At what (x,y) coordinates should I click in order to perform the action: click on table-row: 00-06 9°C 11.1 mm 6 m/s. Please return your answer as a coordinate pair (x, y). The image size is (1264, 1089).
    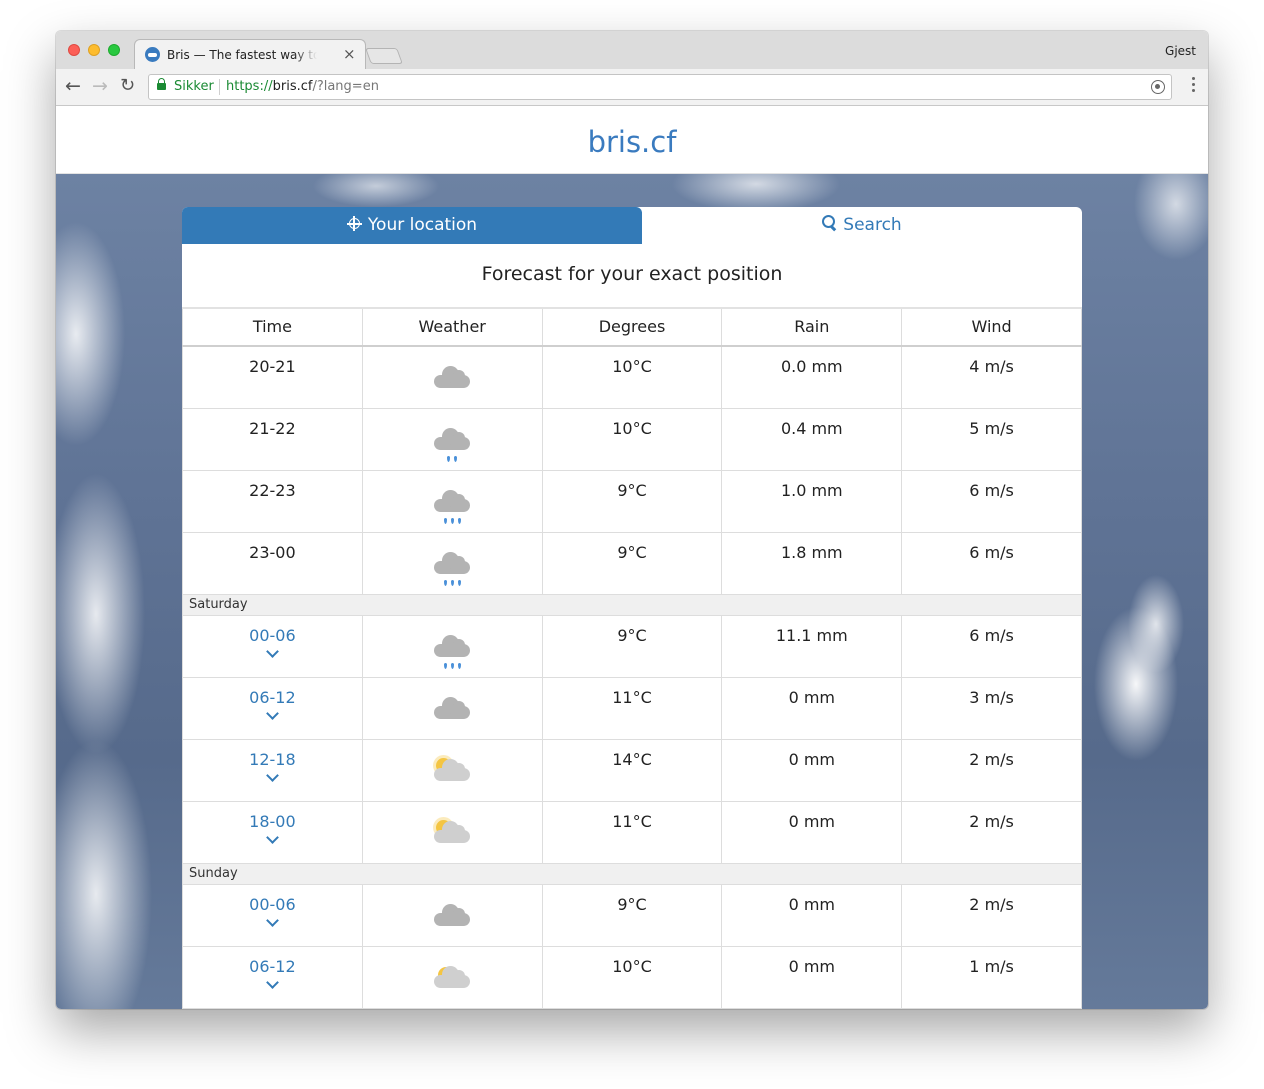
    Looking at the image, I should click on (632, 646).